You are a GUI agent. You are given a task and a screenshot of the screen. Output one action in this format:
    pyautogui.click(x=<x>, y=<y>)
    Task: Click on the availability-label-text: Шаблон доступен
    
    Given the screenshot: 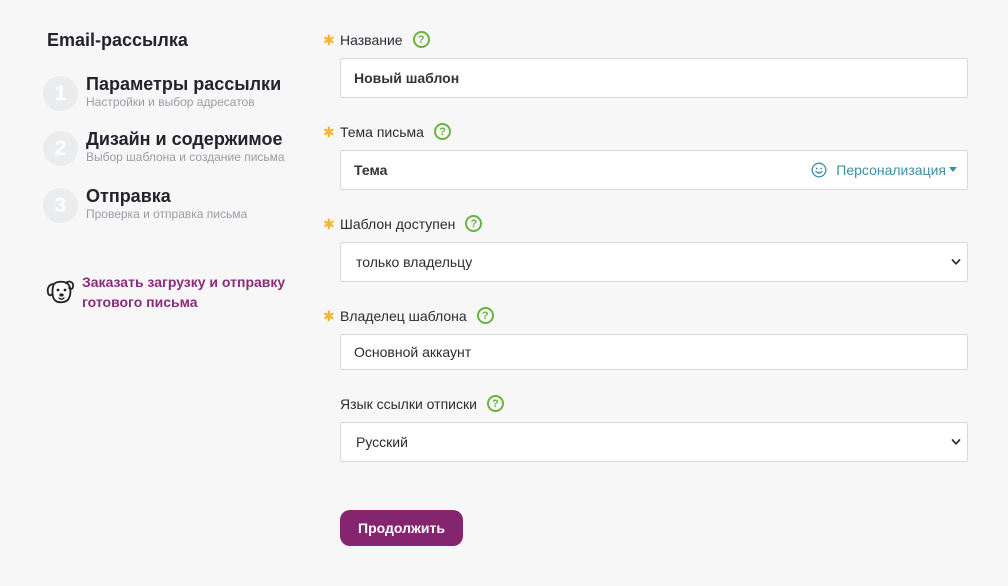 What is the action you would take?
    pyautogui.click(x=398, y=223)
    